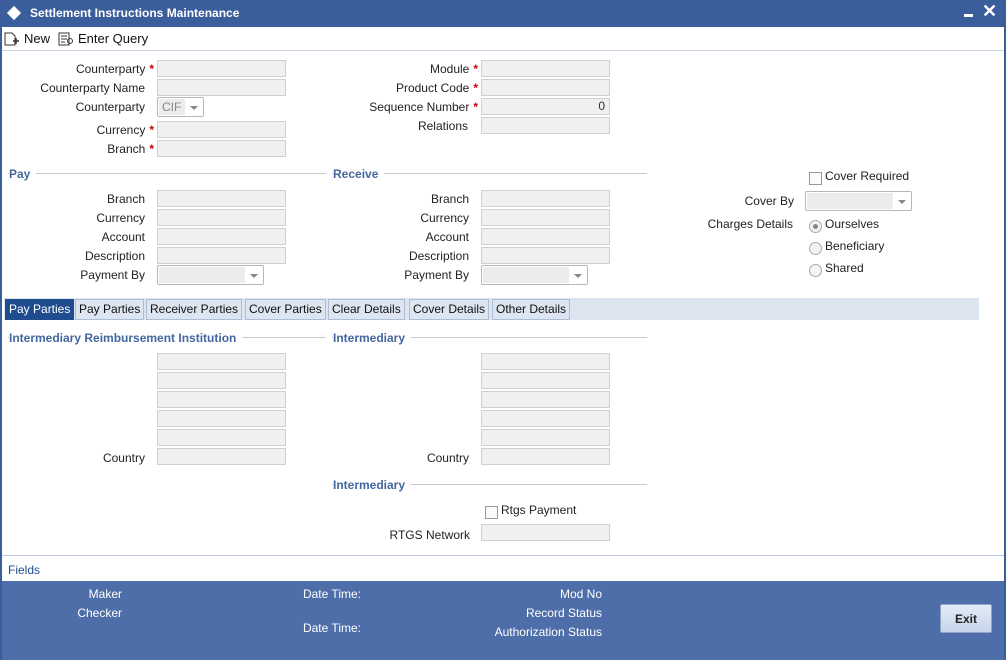  Describe the element at coordinates (221, 129) in the screenshot. I see `currency-input` at that location.